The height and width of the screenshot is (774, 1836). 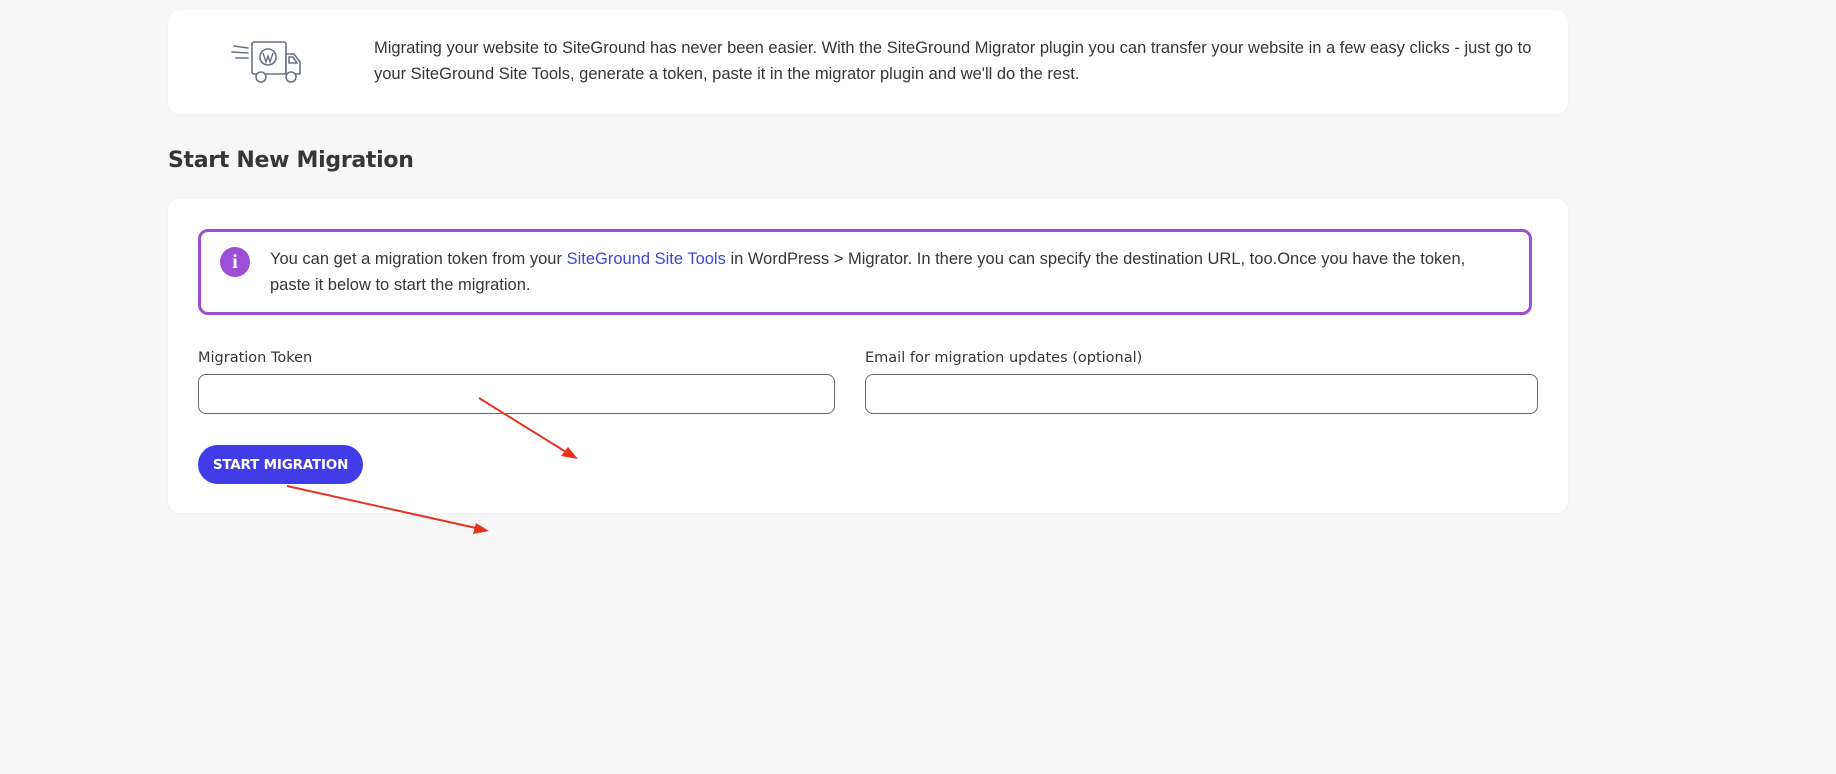 I want to click on migration-token-input, so click(x=516, y=394).